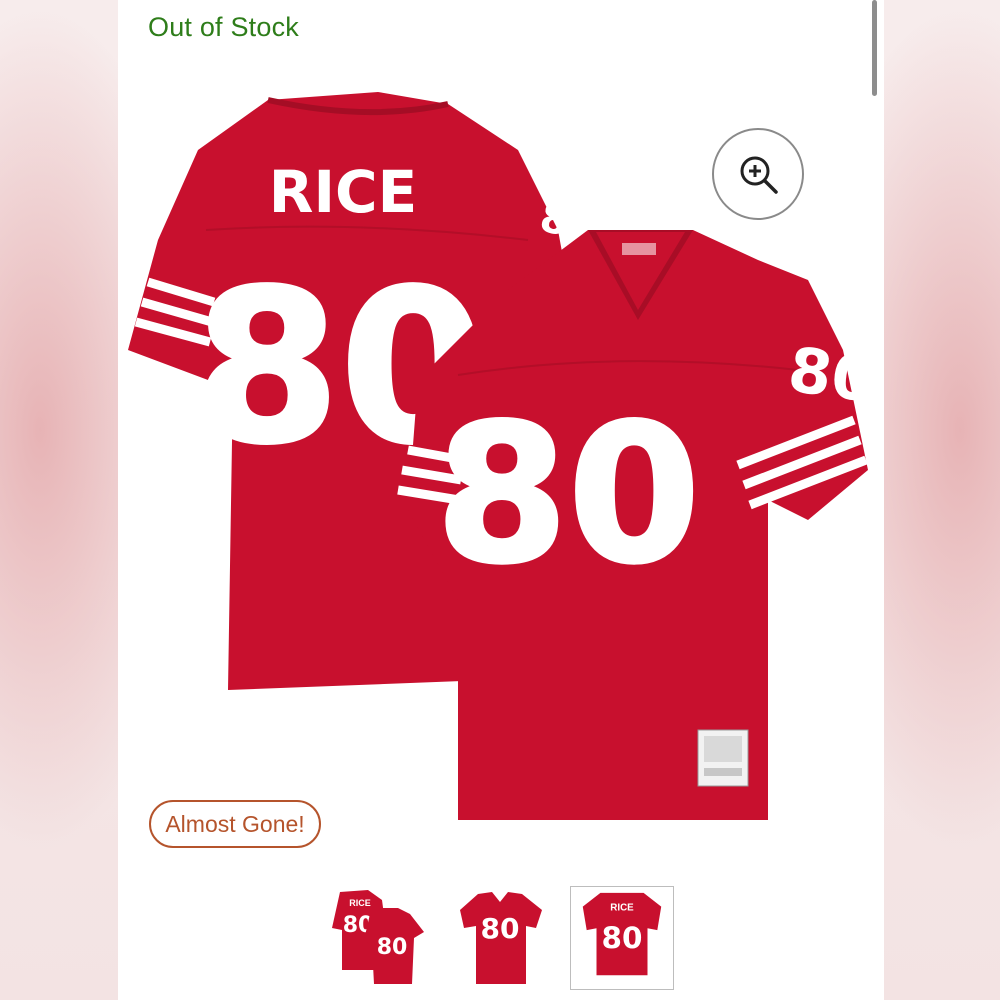 This screenshot has height=1000, width=1000. What do you see at coordinates (500, 928) in the screenshot?
I see `thumb-2-front-number: 80` at bounding box center [500, 928].